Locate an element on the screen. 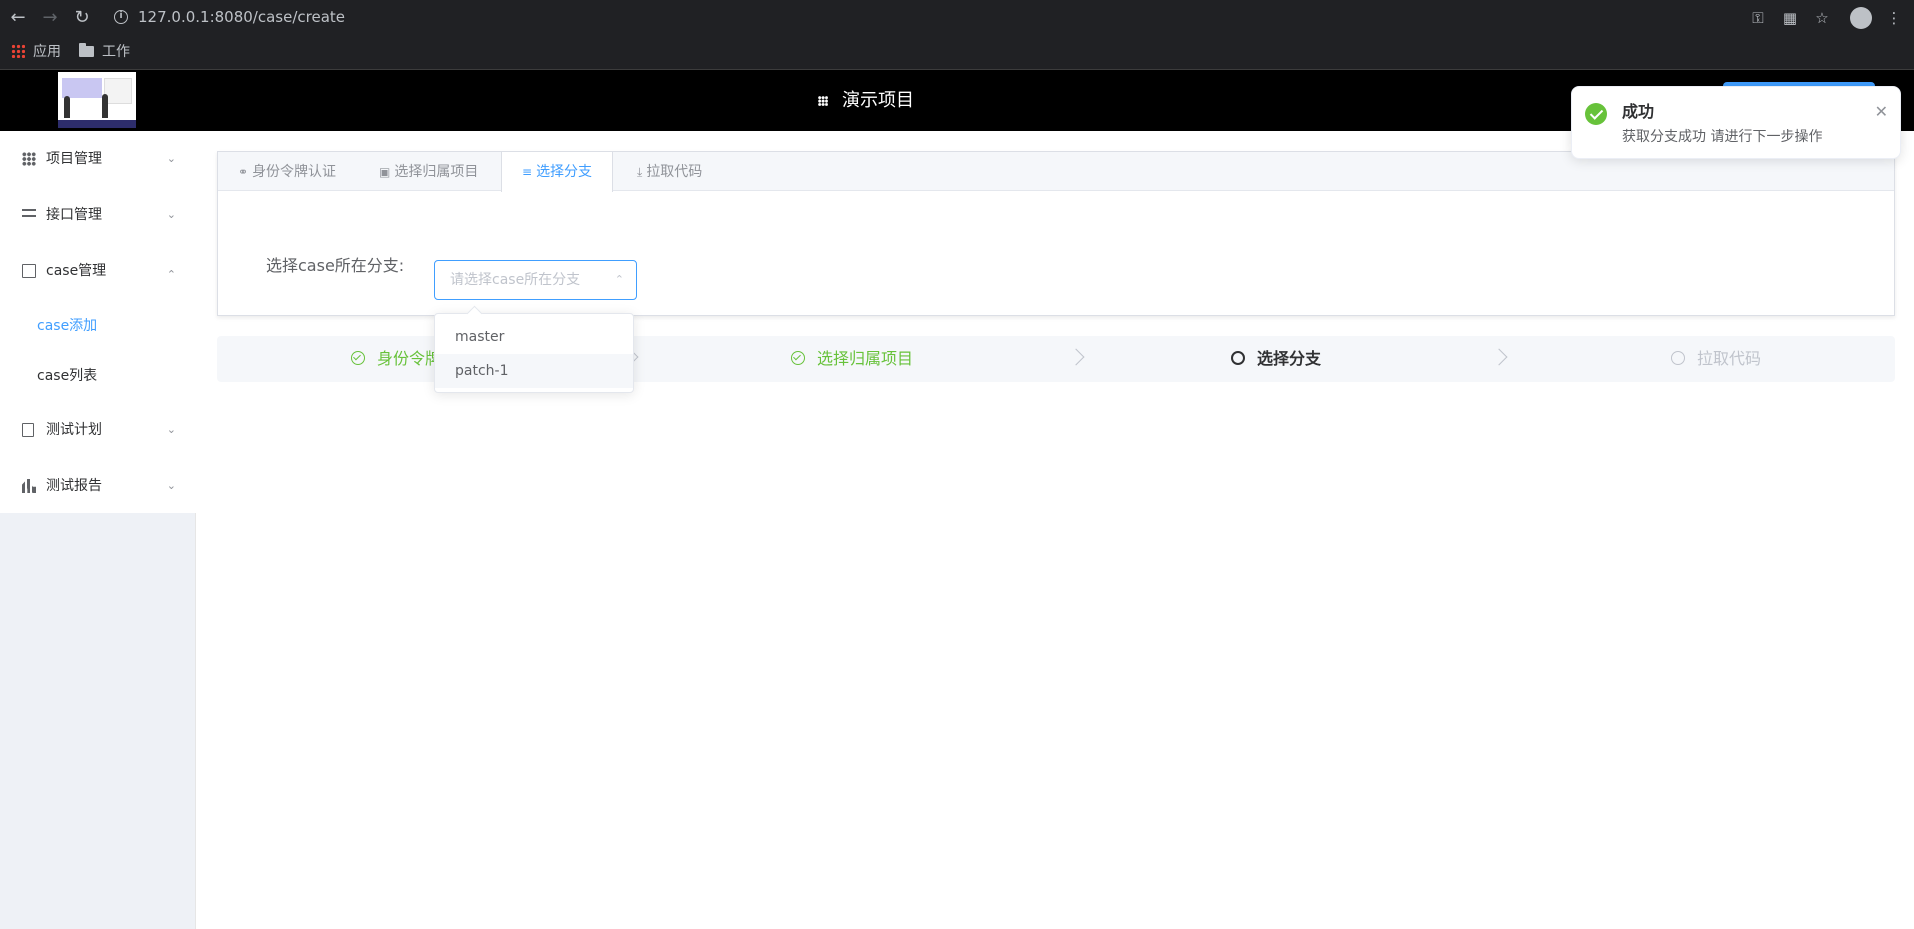  sidebar-subitem-case-add: case添加 is located at coordinates (98, 326).